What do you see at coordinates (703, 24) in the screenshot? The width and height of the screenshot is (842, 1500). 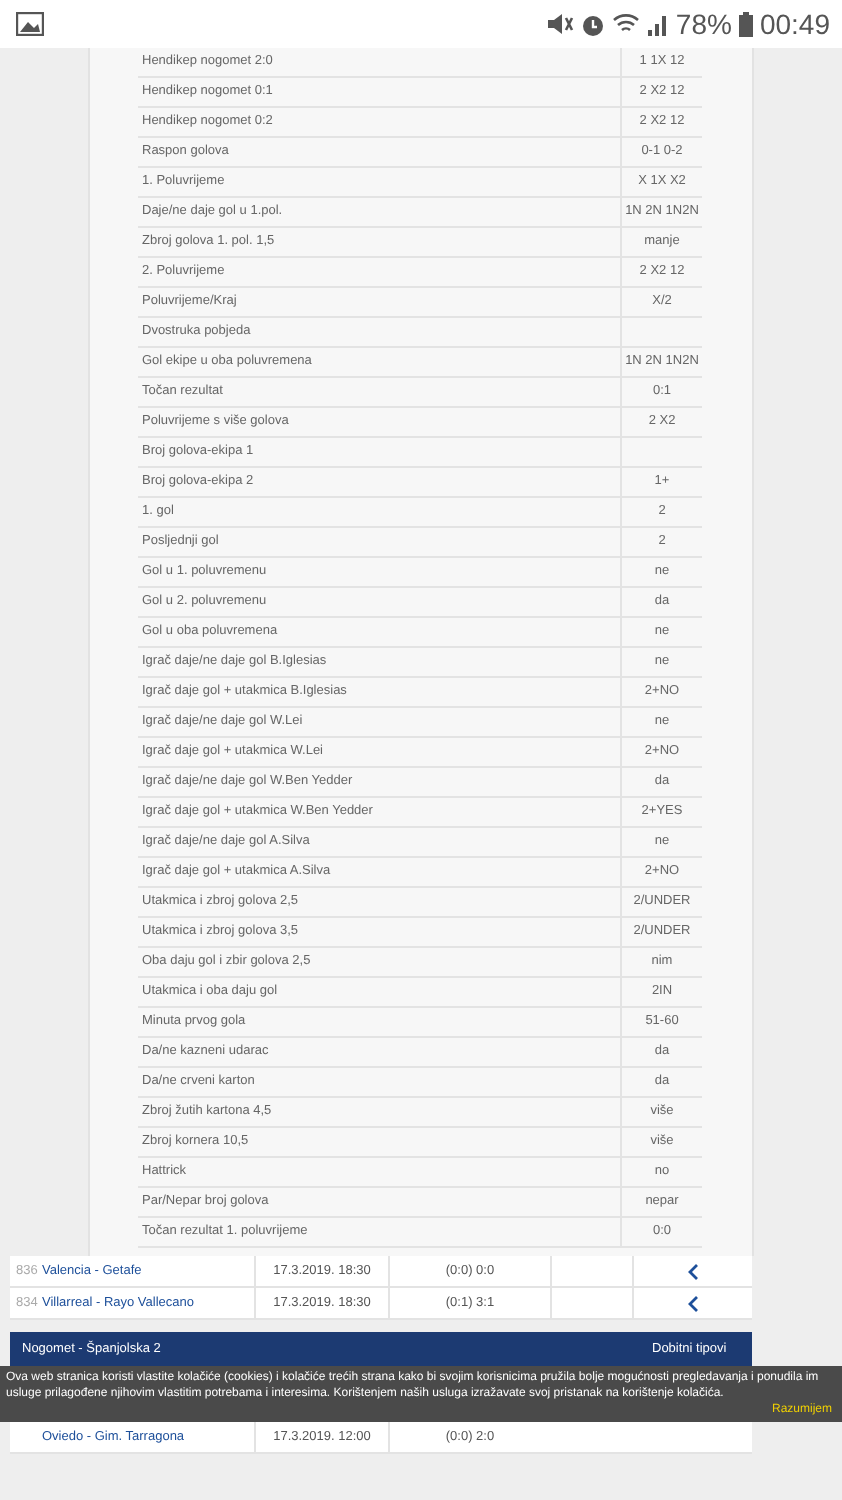 I see `battery-percent: 78%` at bounding box center [703, 24].